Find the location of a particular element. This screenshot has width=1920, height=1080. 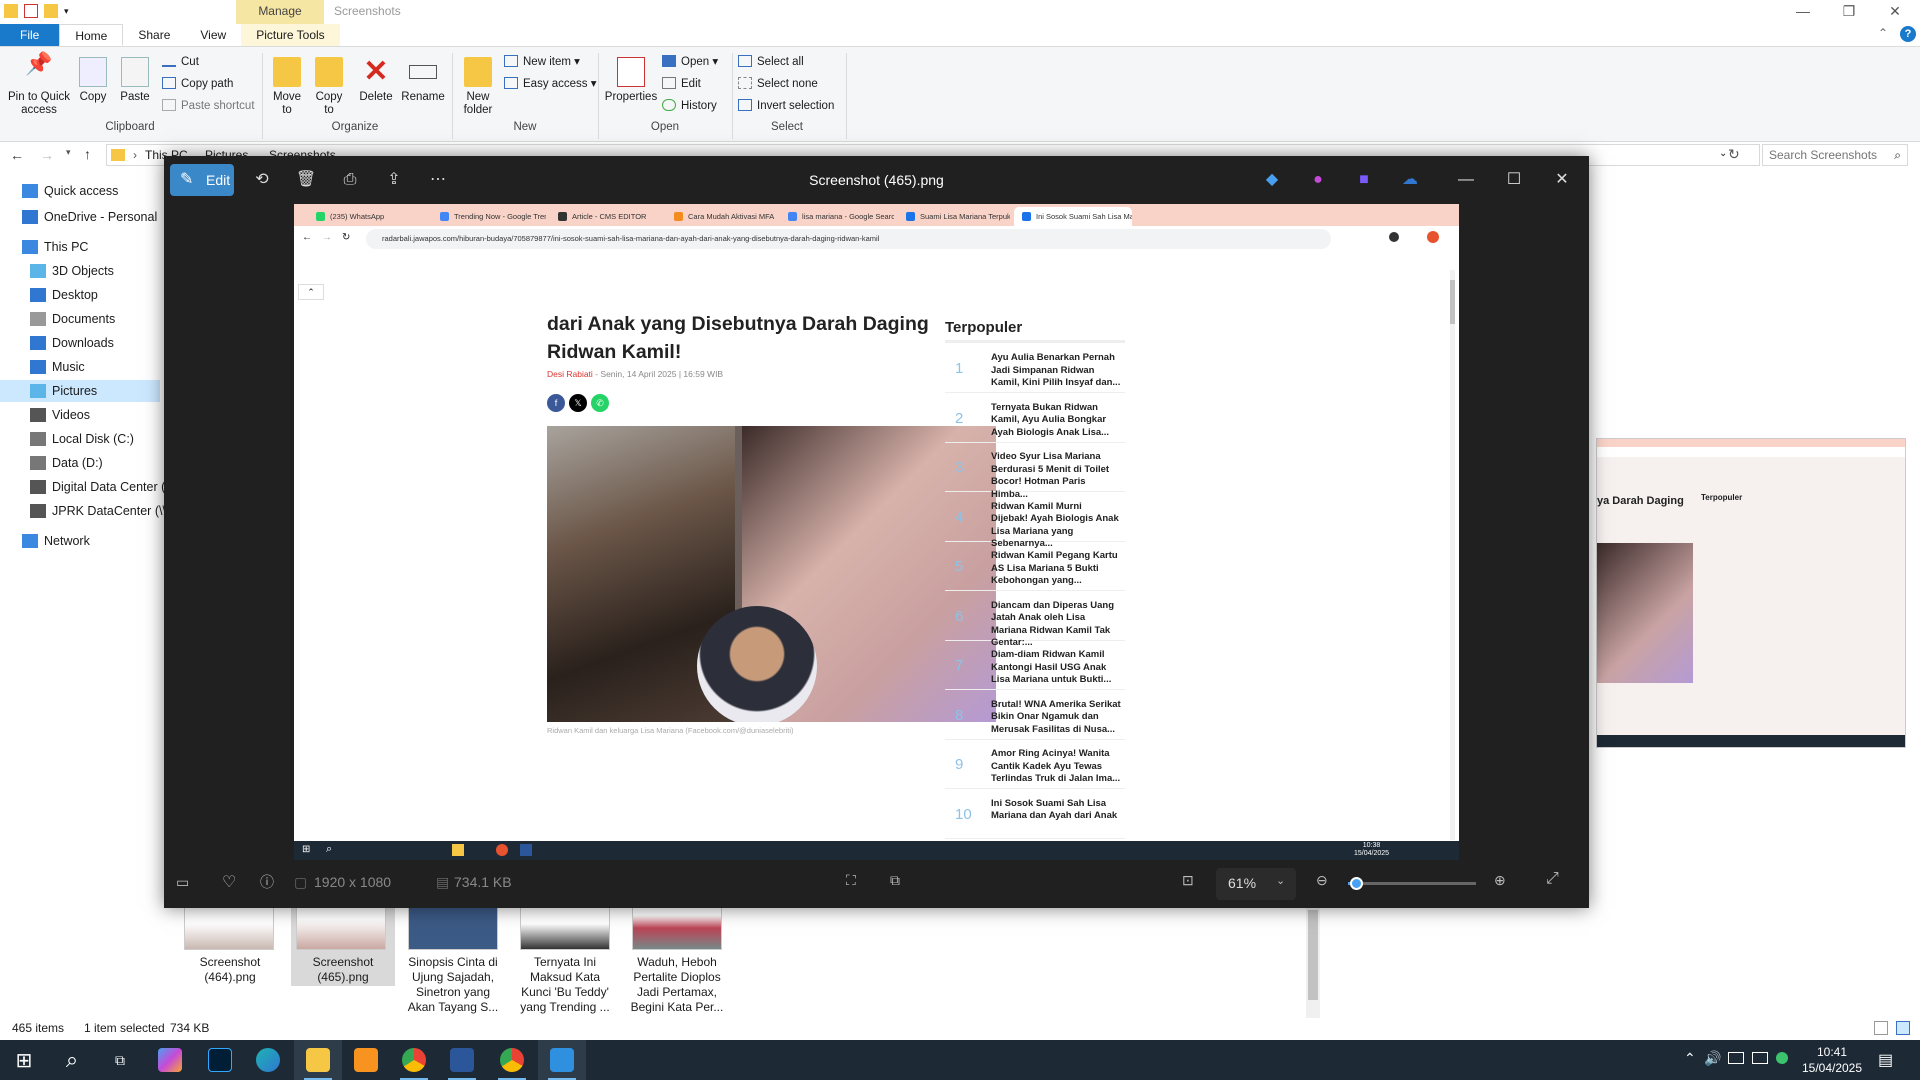

clock: 10:41 15/04/2025 is located at coordinates (1832, 1060).